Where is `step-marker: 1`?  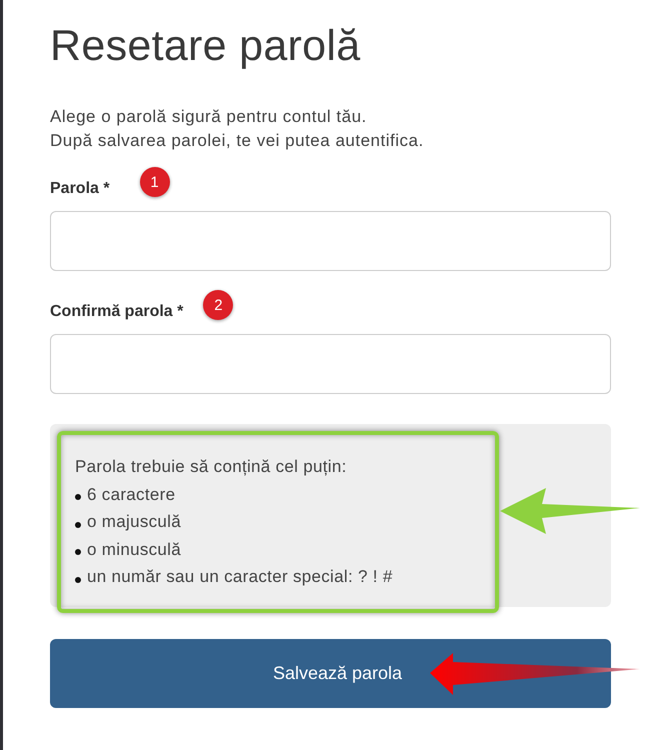 step-marker: 1 is located at coordinates (155, 182).